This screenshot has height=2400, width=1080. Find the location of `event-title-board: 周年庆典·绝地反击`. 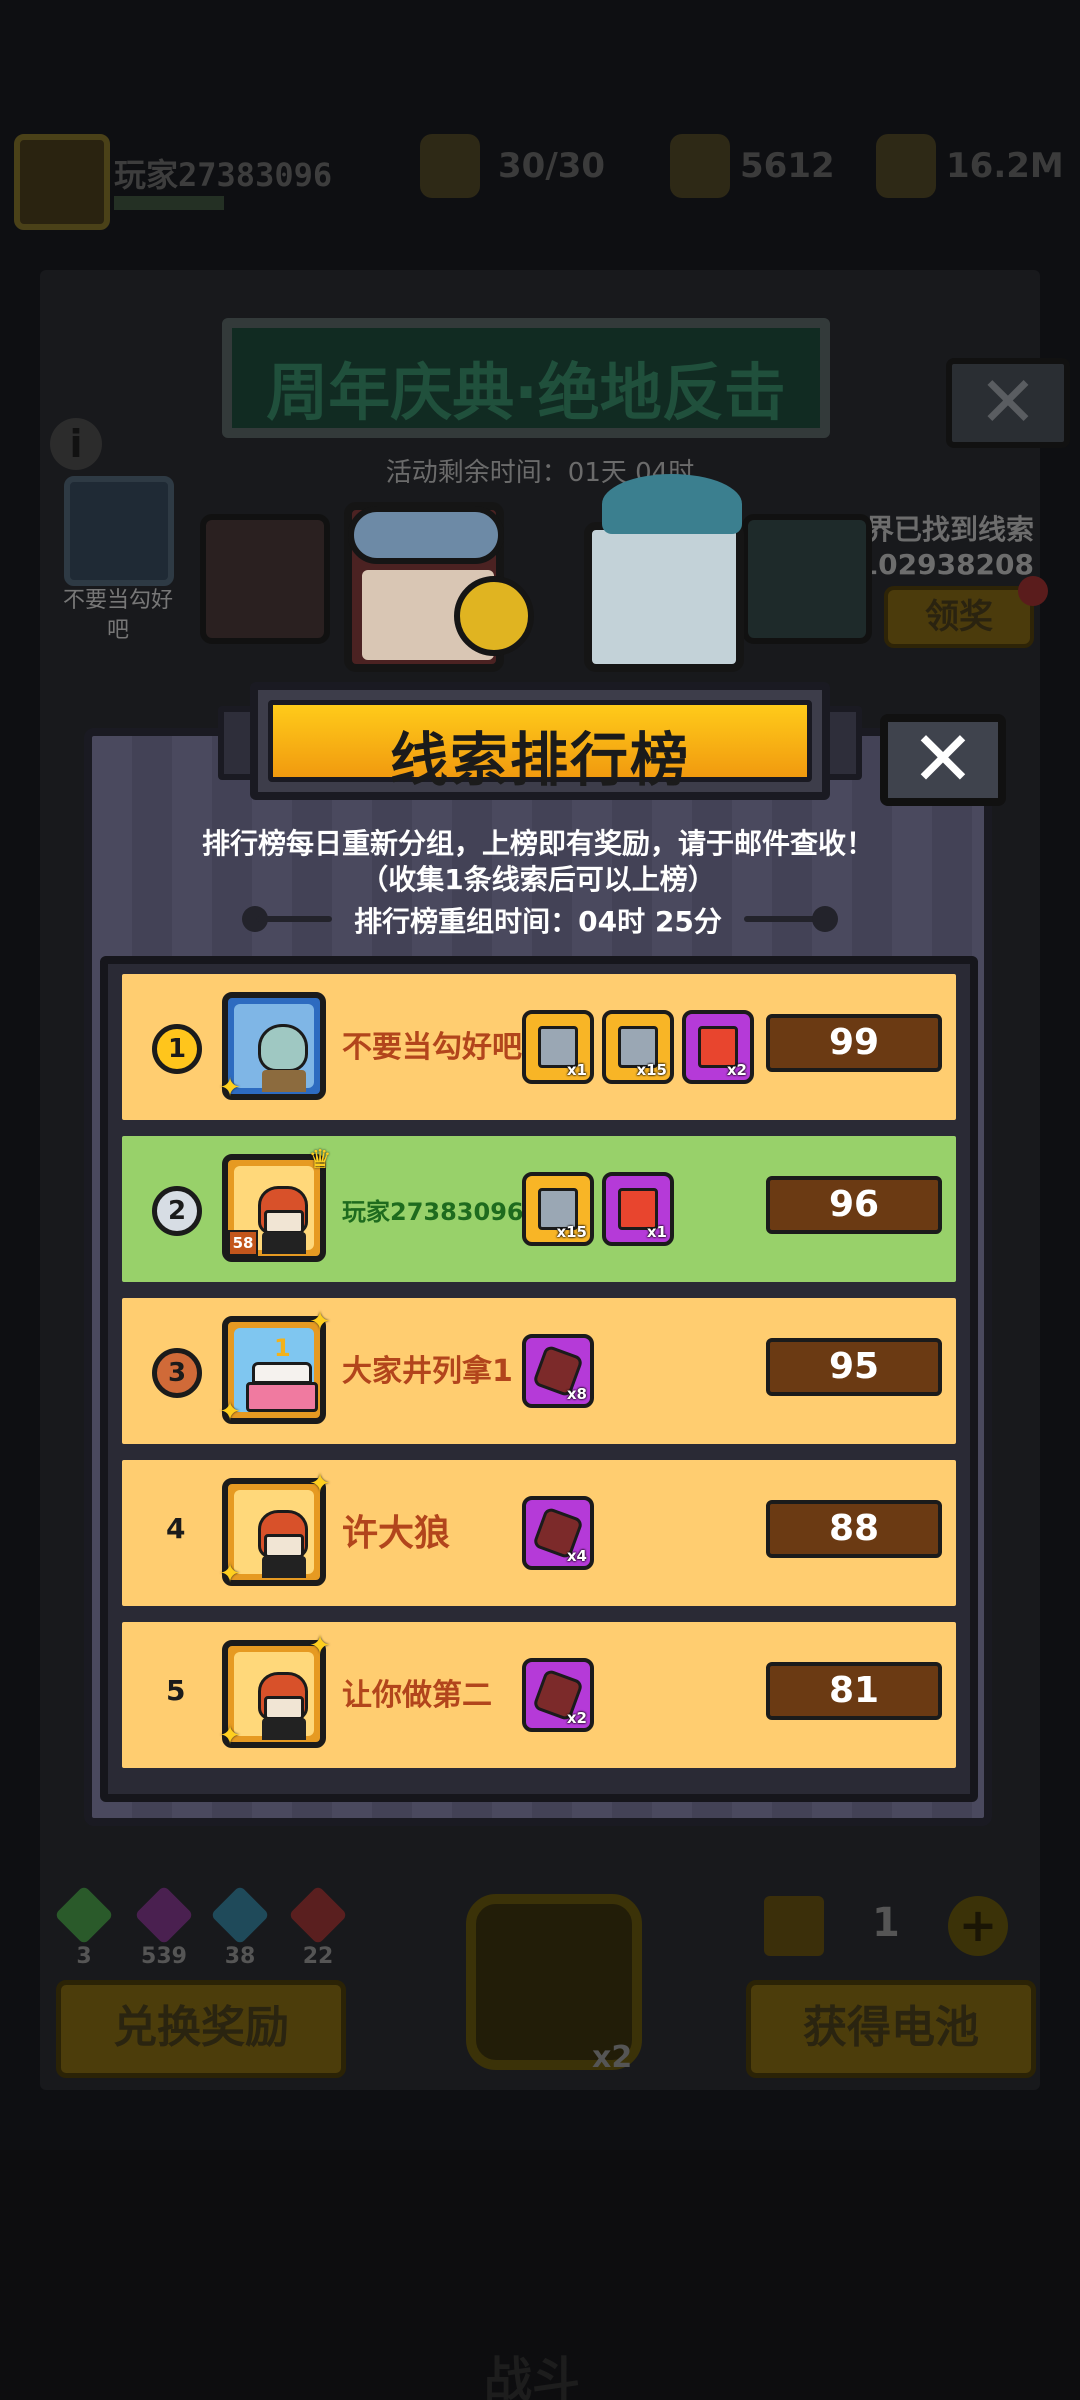

event-title-board: 周年庆典·绝地反击 is located at coordinates (526, 378).